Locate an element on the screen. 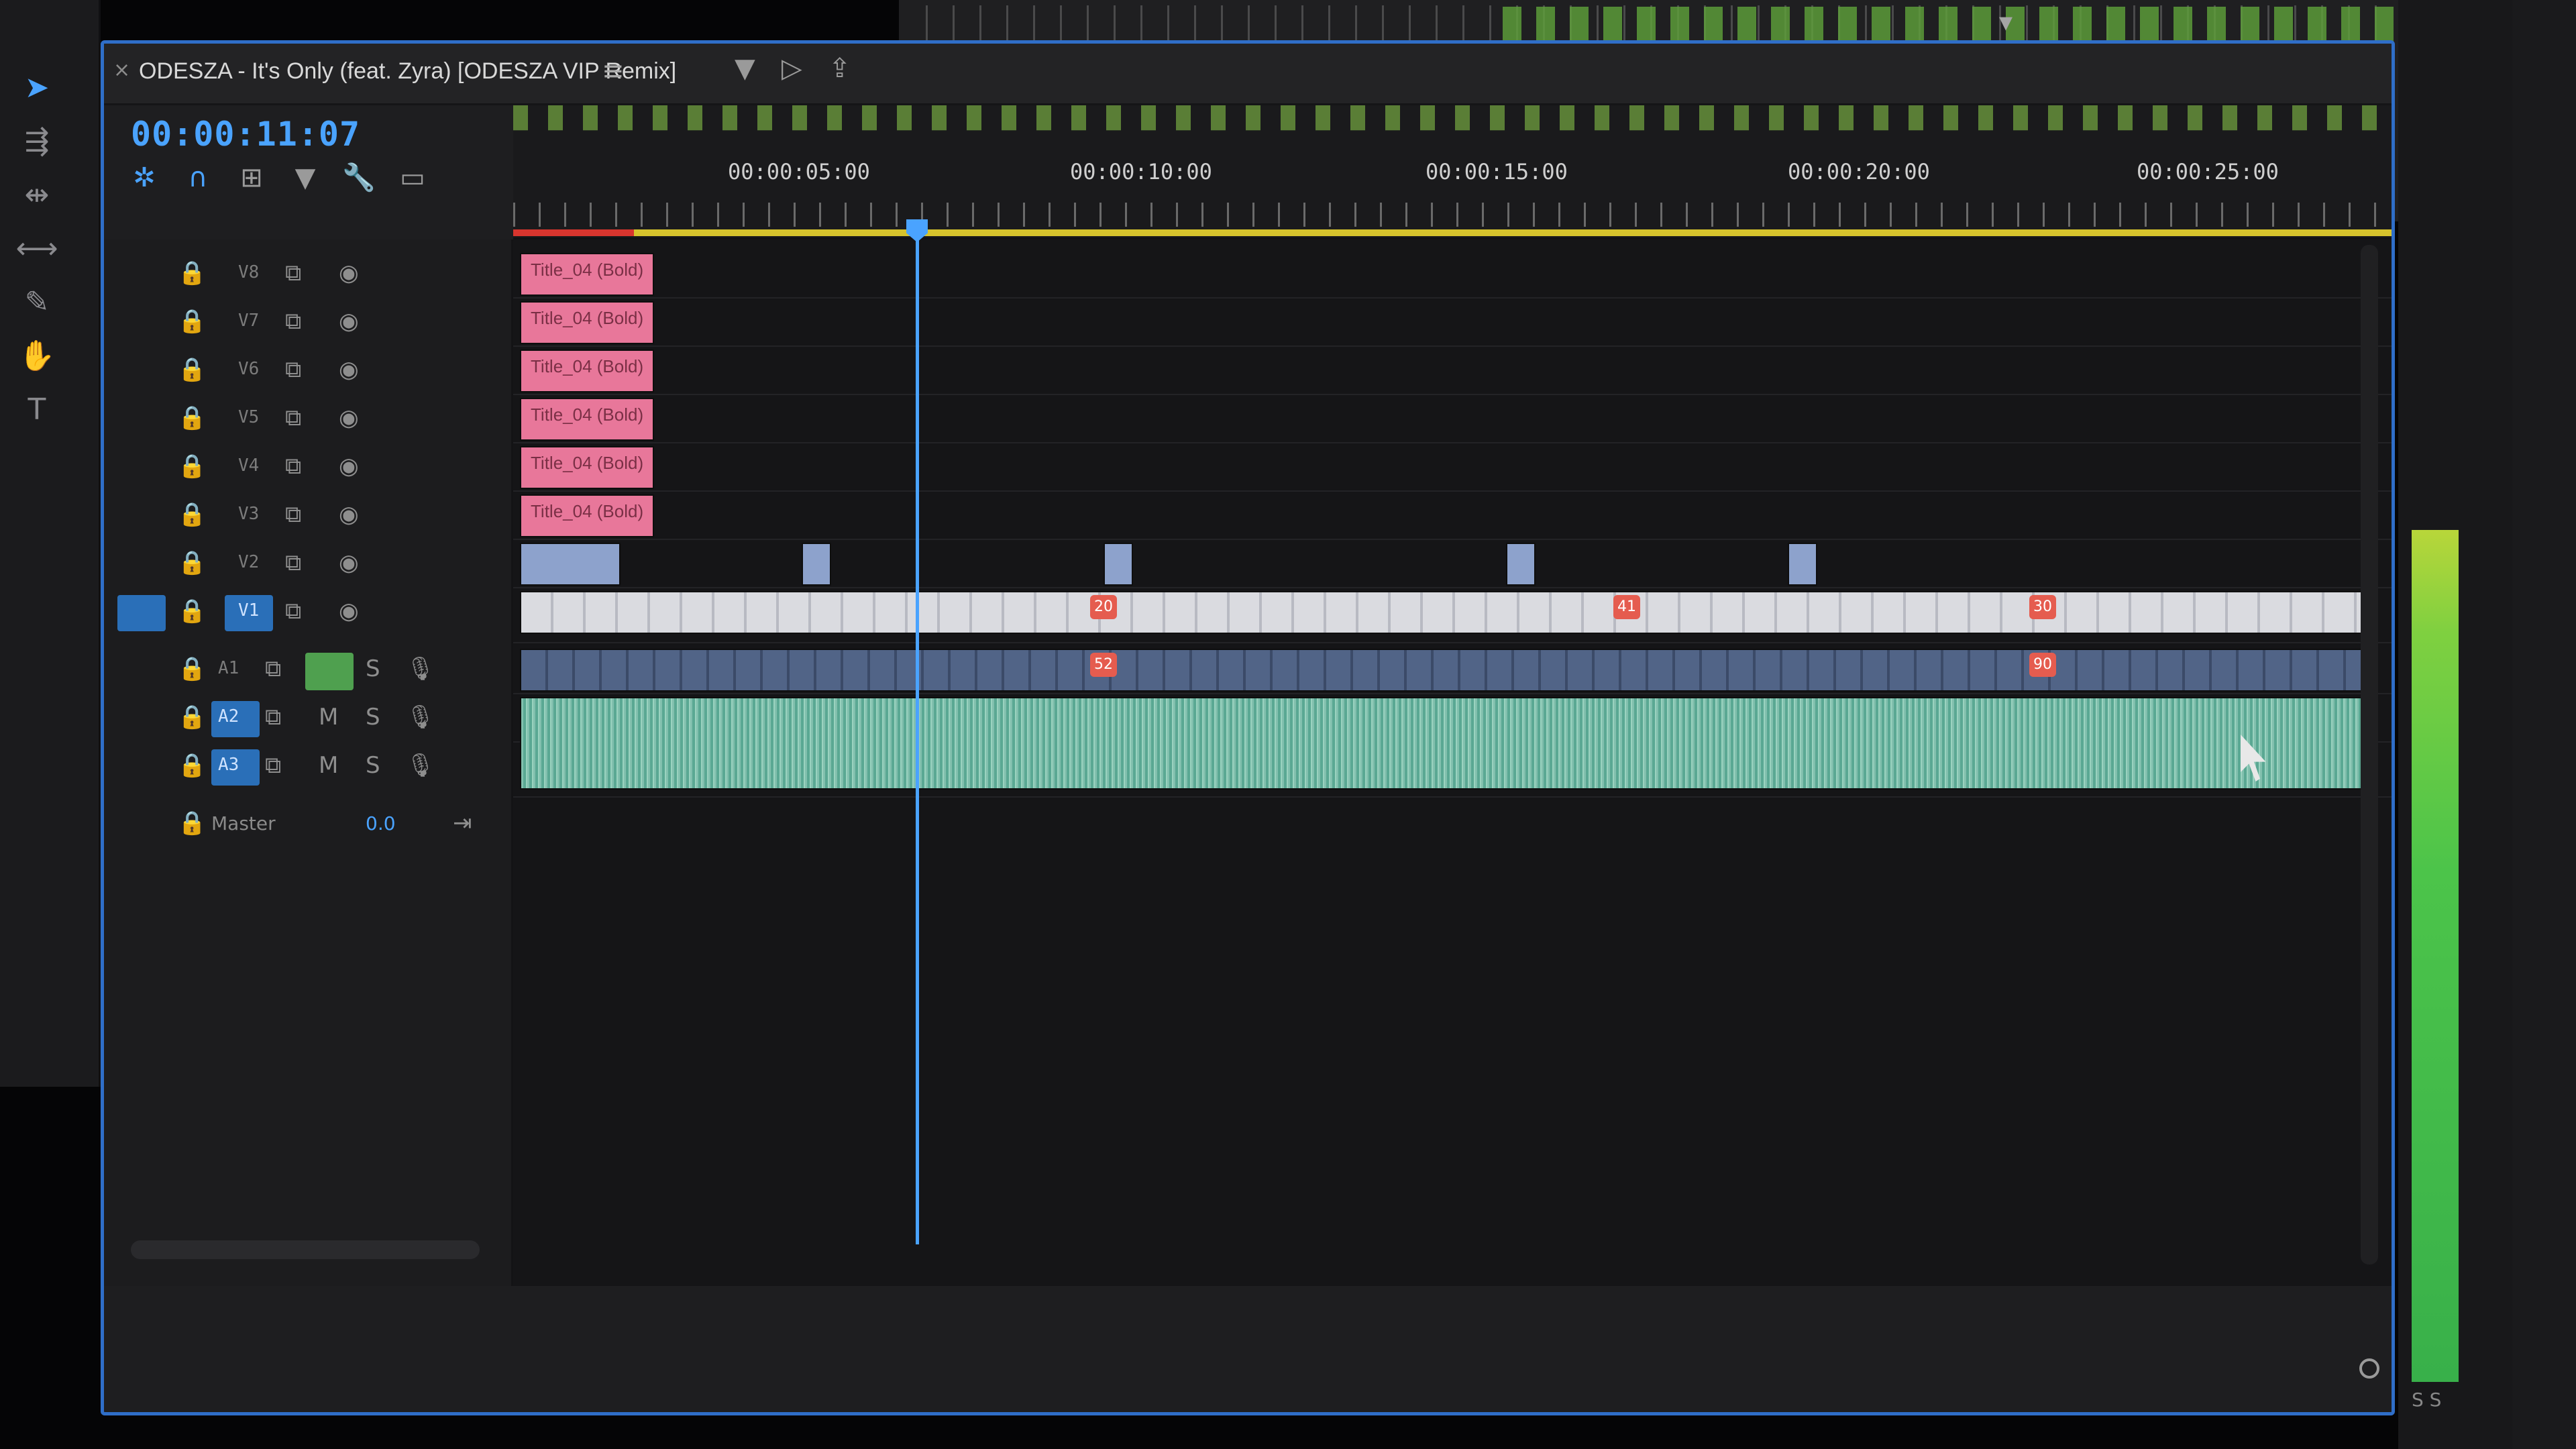 The height and width of the screenshot is (1449, 2576). ruler-label: 00:00:15:00 is located at coordinates (1497, 171).